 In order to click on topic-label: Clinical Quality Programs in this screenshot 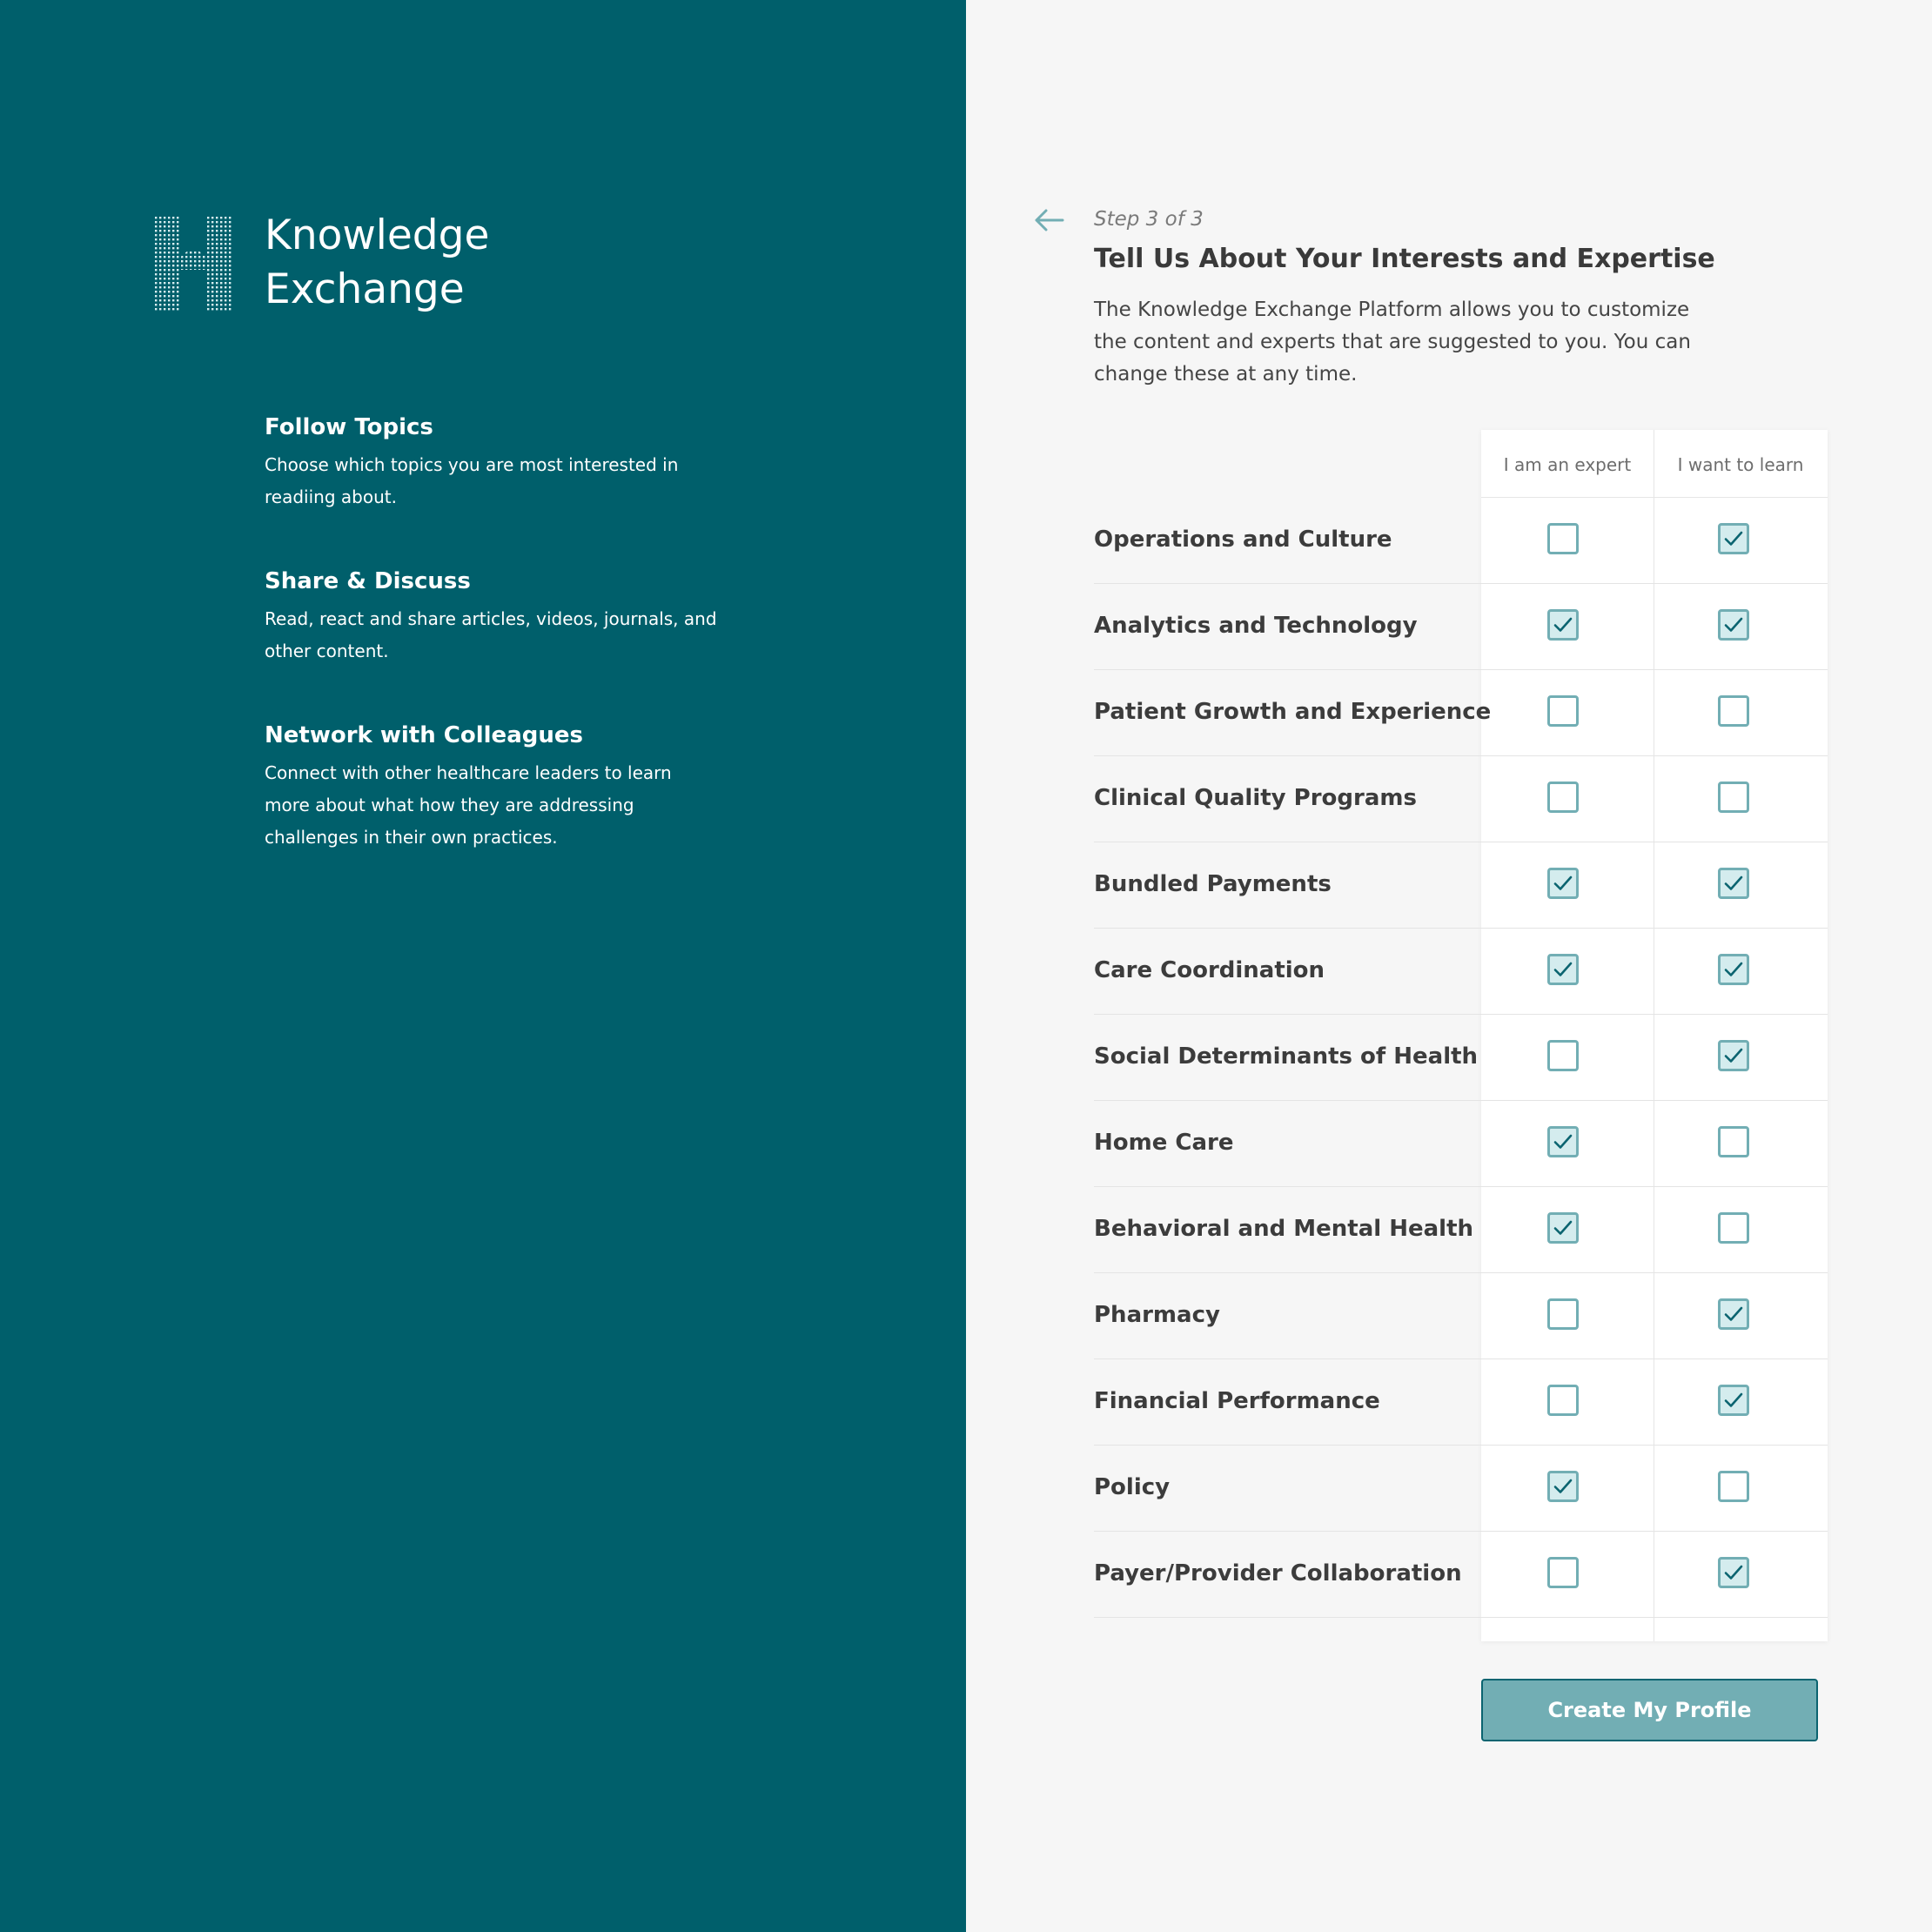, I will do `click(1255, 798)`.